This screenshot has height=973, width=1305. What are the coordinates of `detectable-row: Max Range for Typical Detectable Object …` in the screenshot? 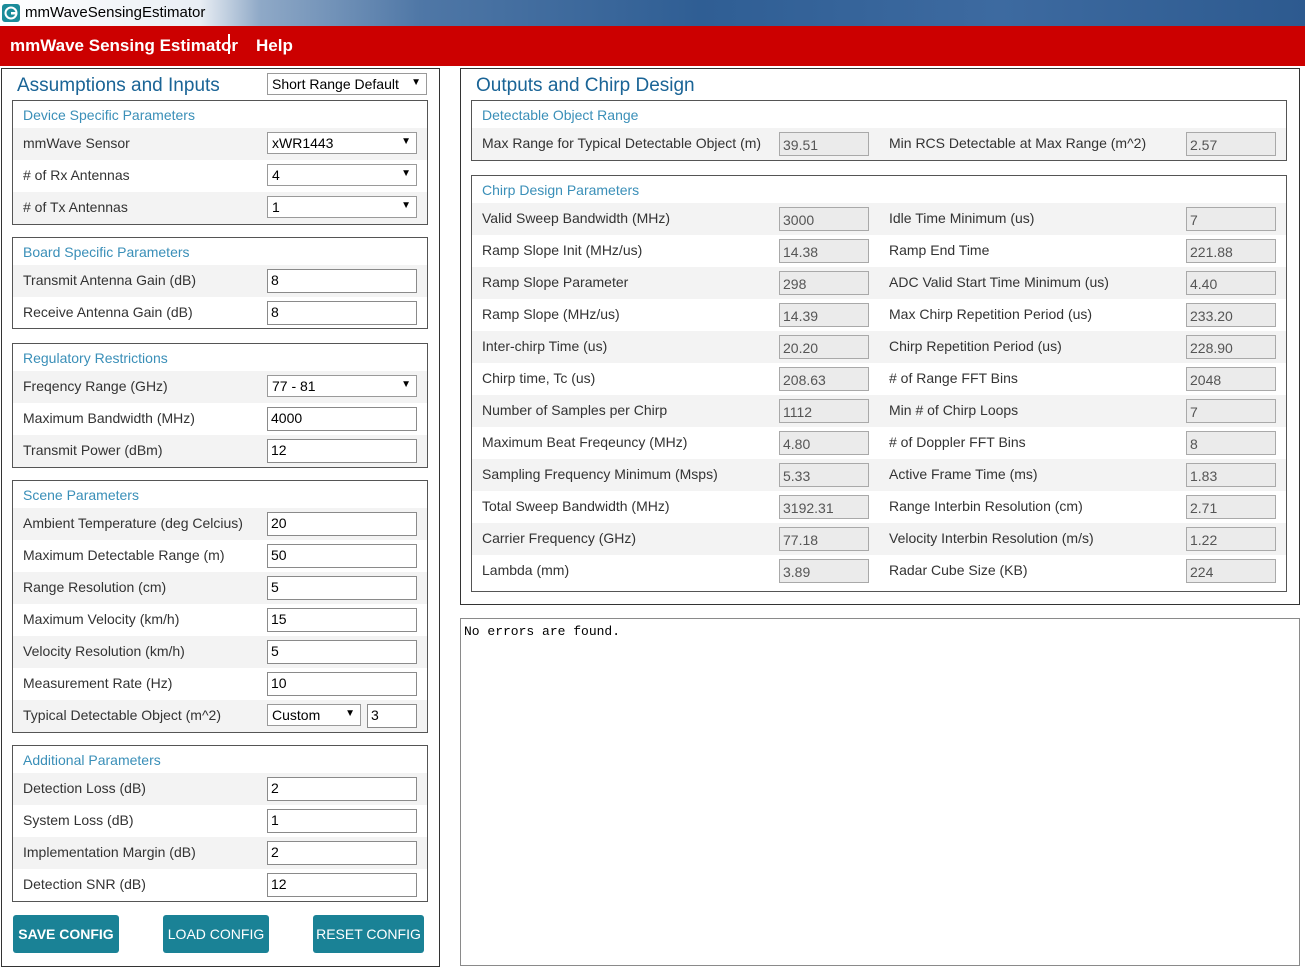 It's located at (879, 144).